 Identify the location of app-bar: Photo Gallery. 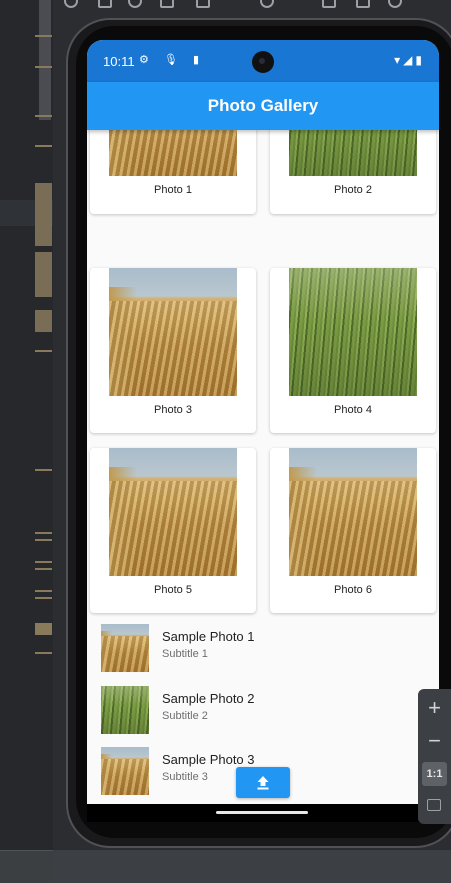
(263, 106).